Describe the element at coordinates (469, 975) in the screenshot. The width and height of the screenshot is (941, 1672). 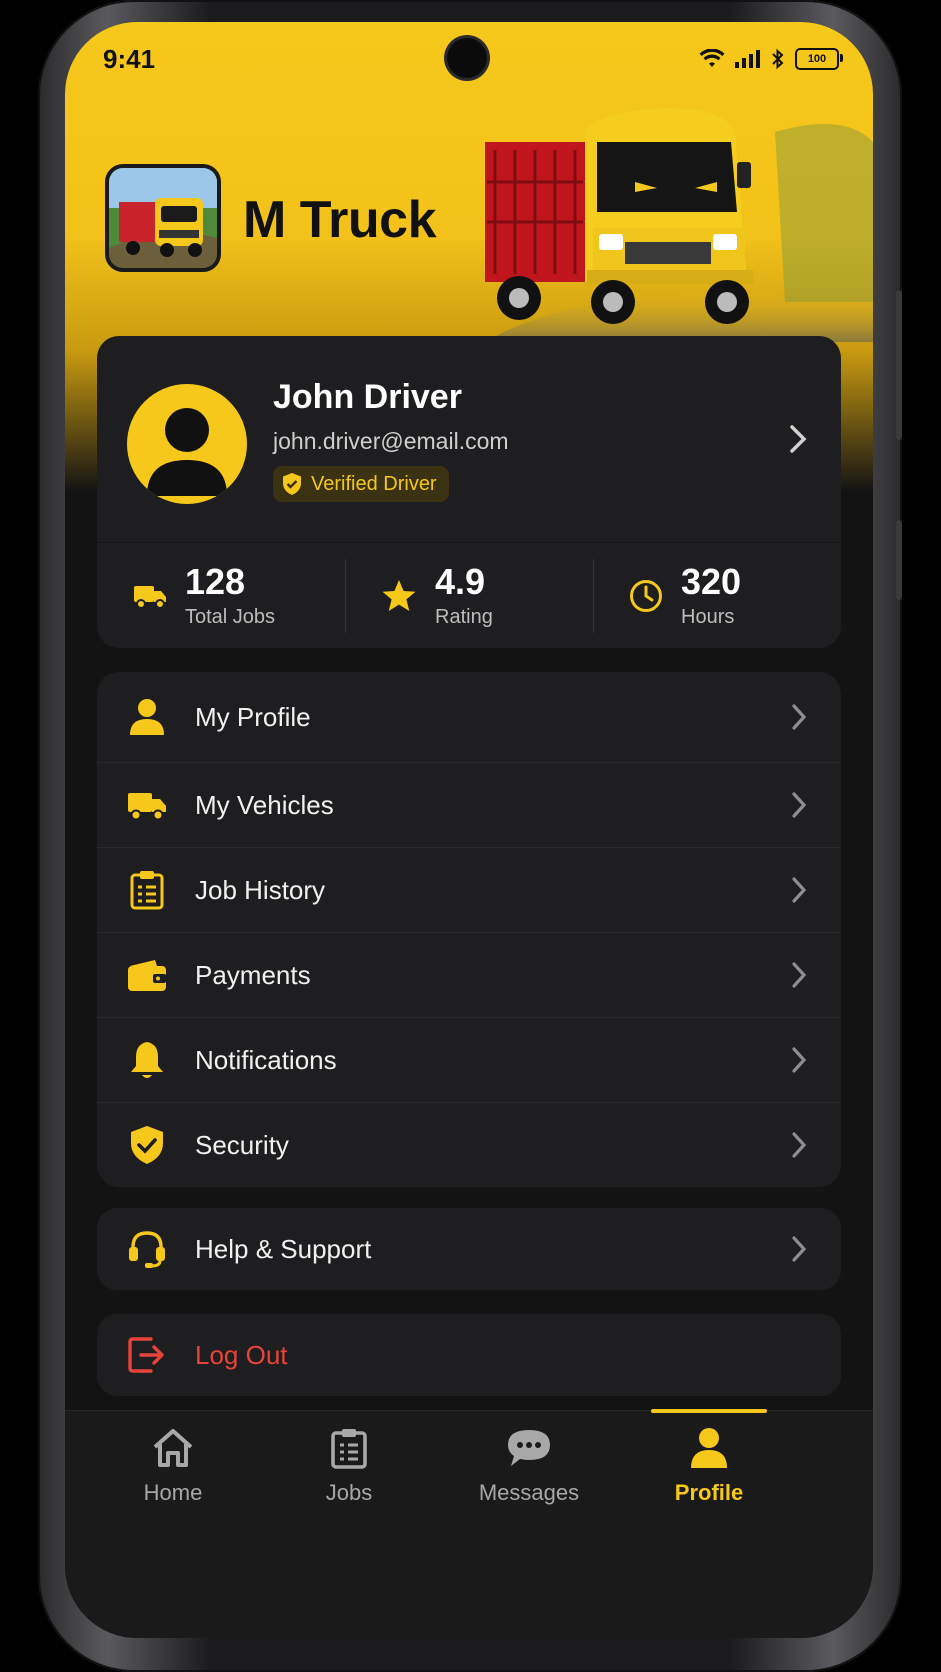
I see `menu-item-payments: Payments` at that location.